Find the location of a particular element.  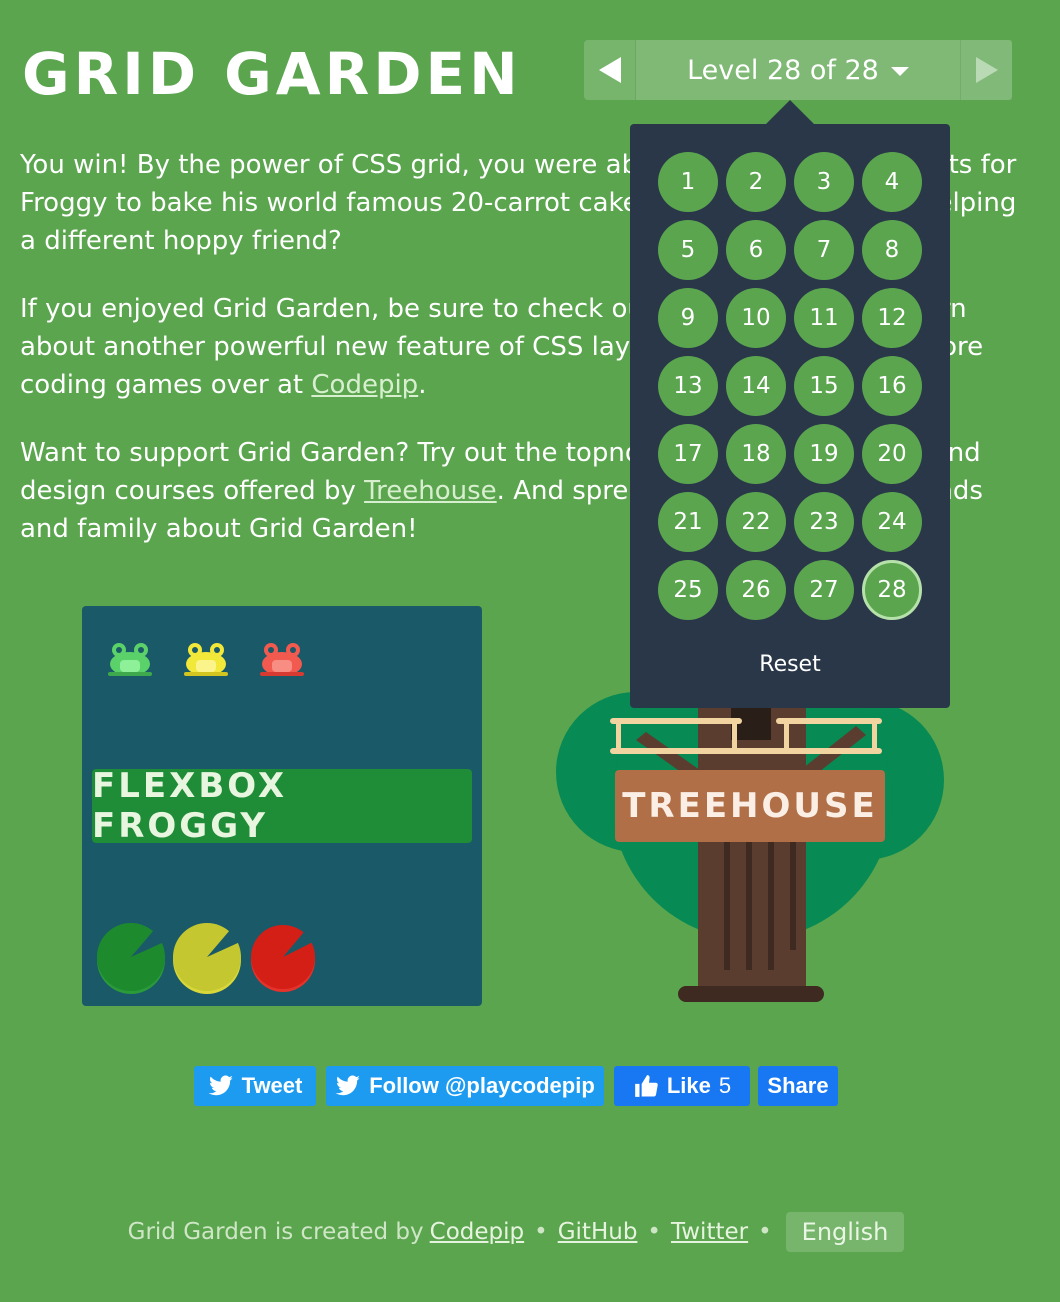

level-button-25: 25 is located at coordinates (688, 590).